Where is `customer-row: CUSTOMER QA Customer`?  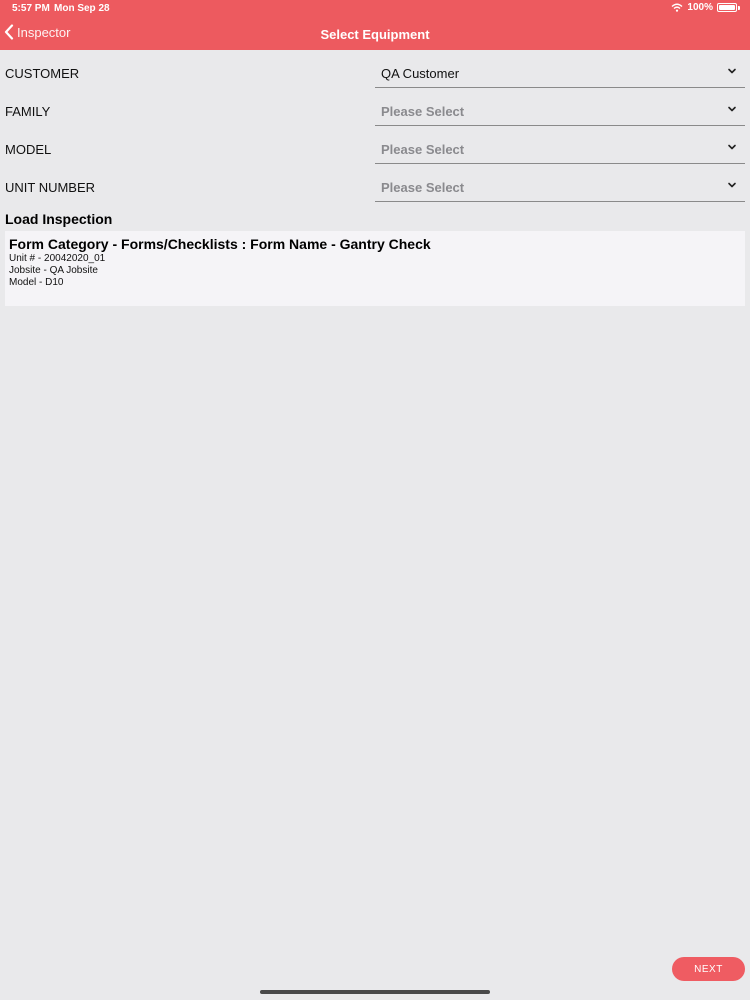
customer-row: CUSTOMER QA Customer is located at coordinates (375, 69).